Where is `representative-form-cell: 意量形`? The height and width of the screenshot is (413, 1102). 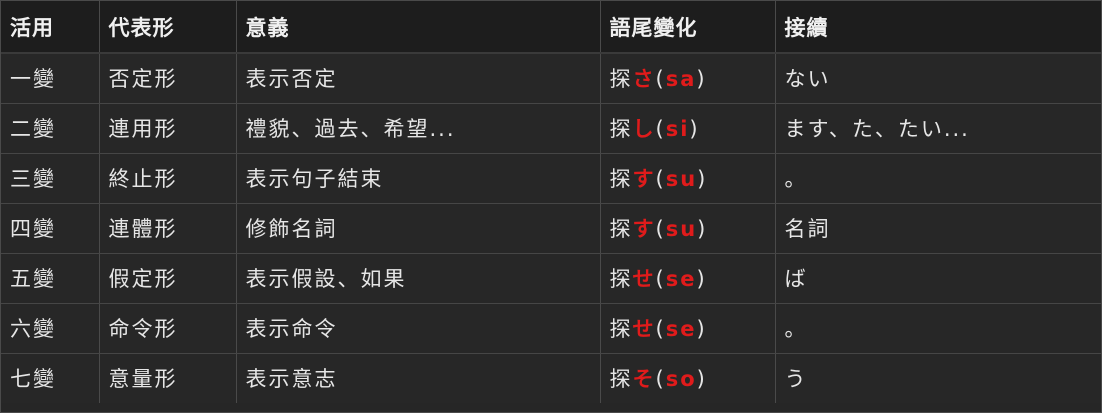 representative-form-cell: 意量形 is located at coordinates (168, 378).